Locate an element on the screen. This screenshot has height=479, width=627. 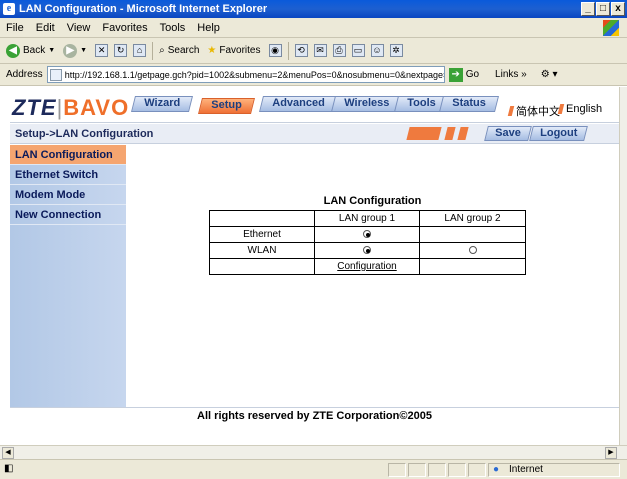
sidebar-item-modem-mode: Modem Mode is located at coordinates (68, 195).